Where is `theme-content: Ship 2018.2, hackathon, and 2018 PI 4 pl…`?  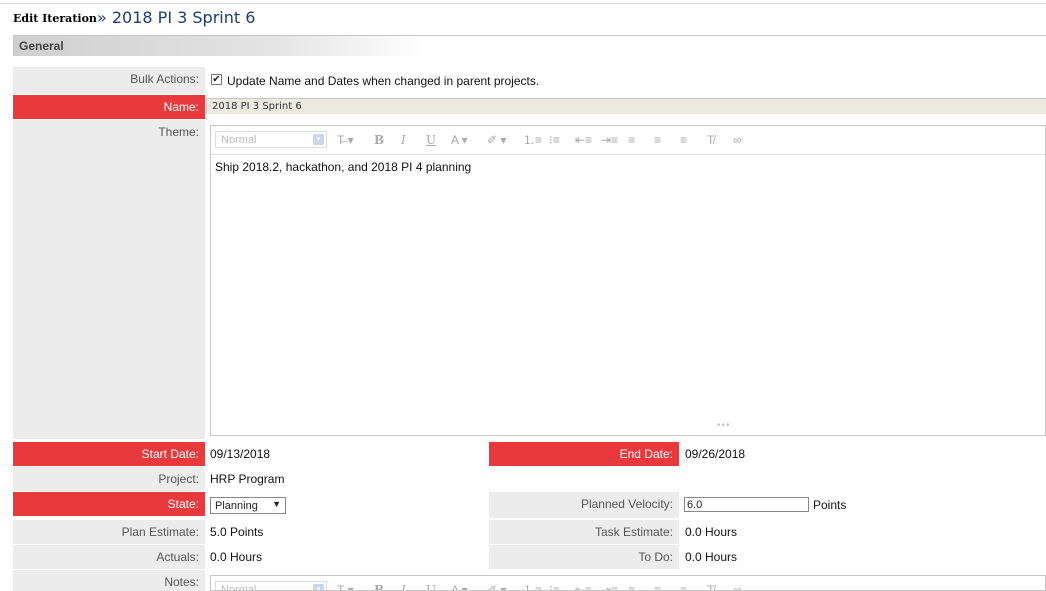 theme-content: Ship 2018.2, hackathon, and 2018 PI 4 pl… is located at coordinates (343, 167).